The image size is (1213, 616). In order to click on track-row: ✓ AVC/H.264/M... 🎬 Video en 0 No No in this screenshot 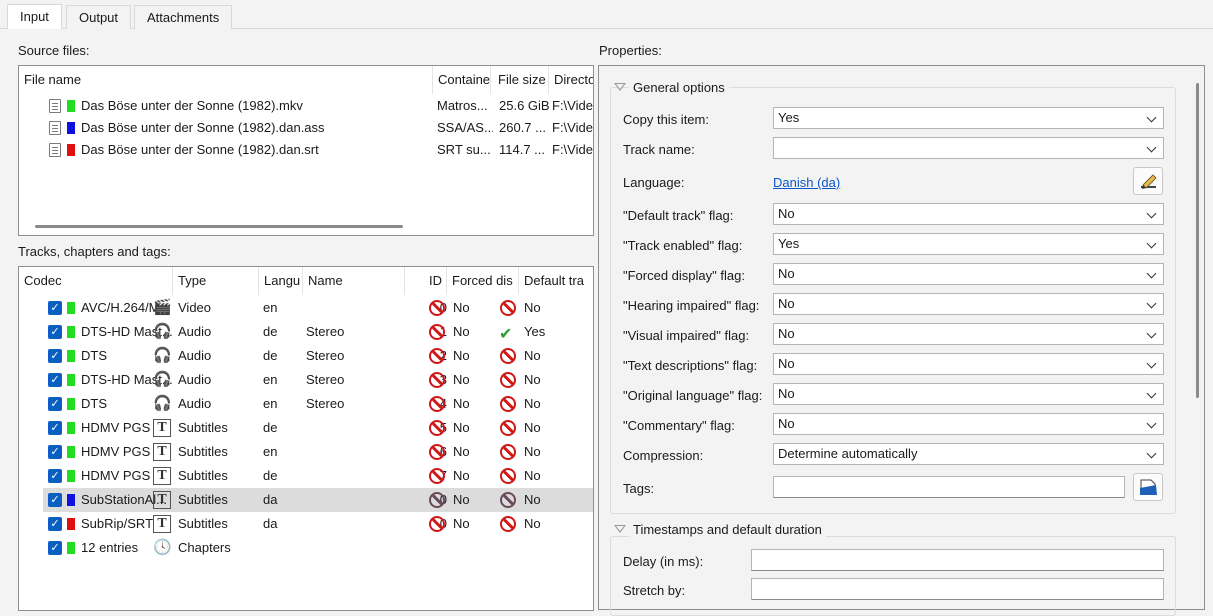, I will do `click(318, 308)`.